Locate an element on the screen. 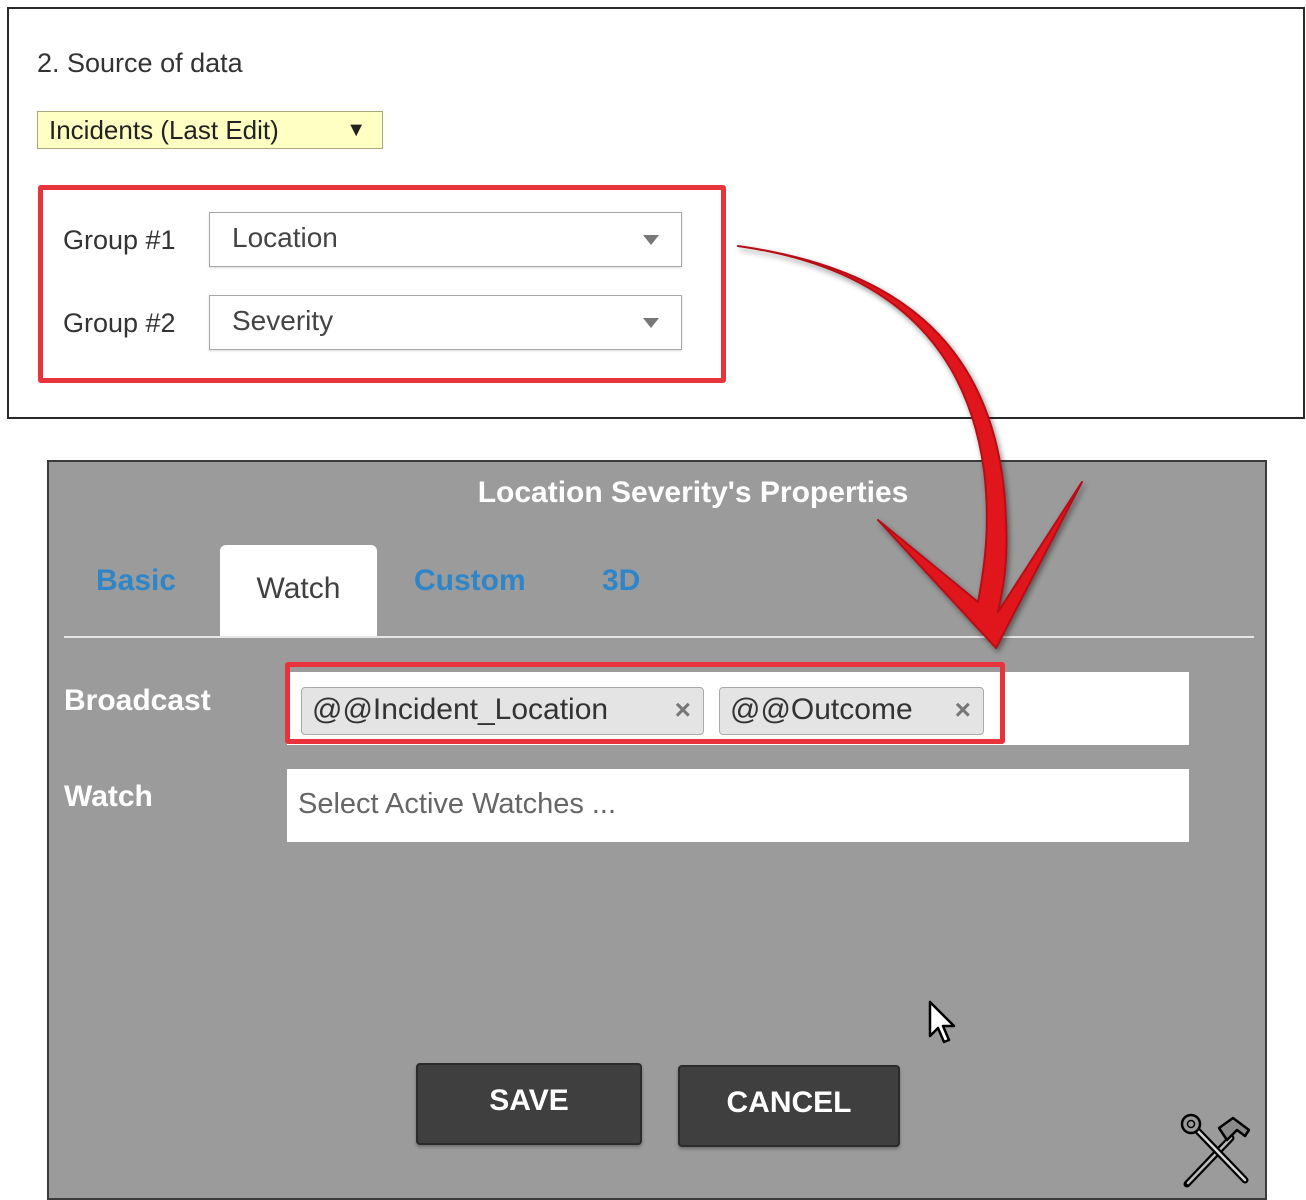  group-2-value: Severity is located at coordinates (283, 320).